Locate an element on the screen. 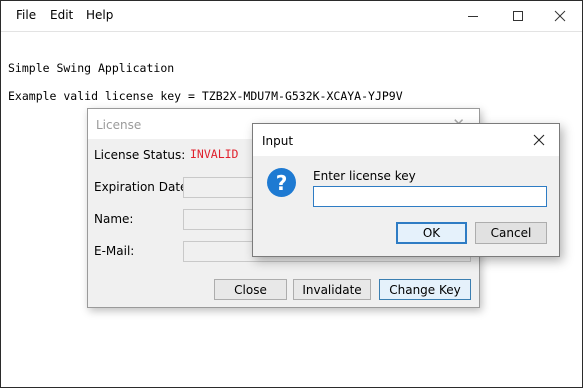 The height and width of the screenshot is (388, 583). ok-button: OK is located at coordinates (431, 233).